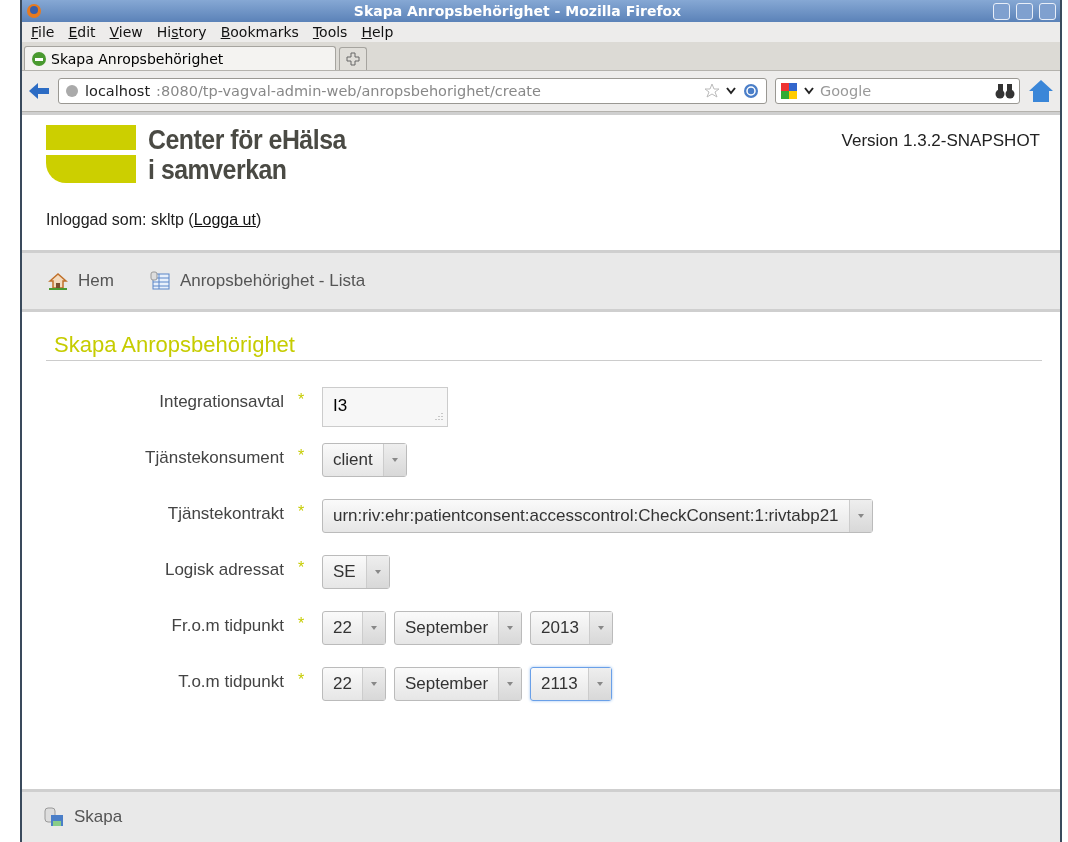 This screenshot has width=1068, height=842. I want to click on new-tab-button, so click(353, 58).